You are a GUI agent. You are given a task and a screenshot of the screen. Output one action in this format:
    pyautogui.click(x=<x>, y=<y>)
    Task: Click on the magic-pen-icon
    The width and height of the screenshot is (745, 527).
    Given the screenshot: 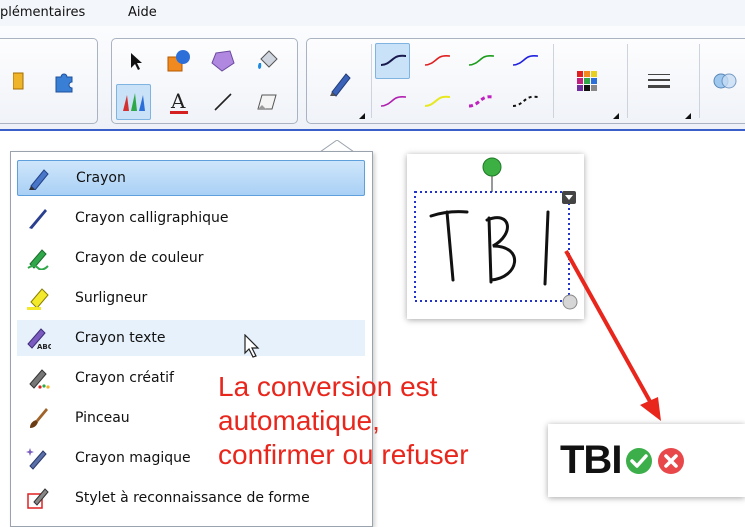 What is the action you would take?
    pyautogui.click(x=38, y=458)
    